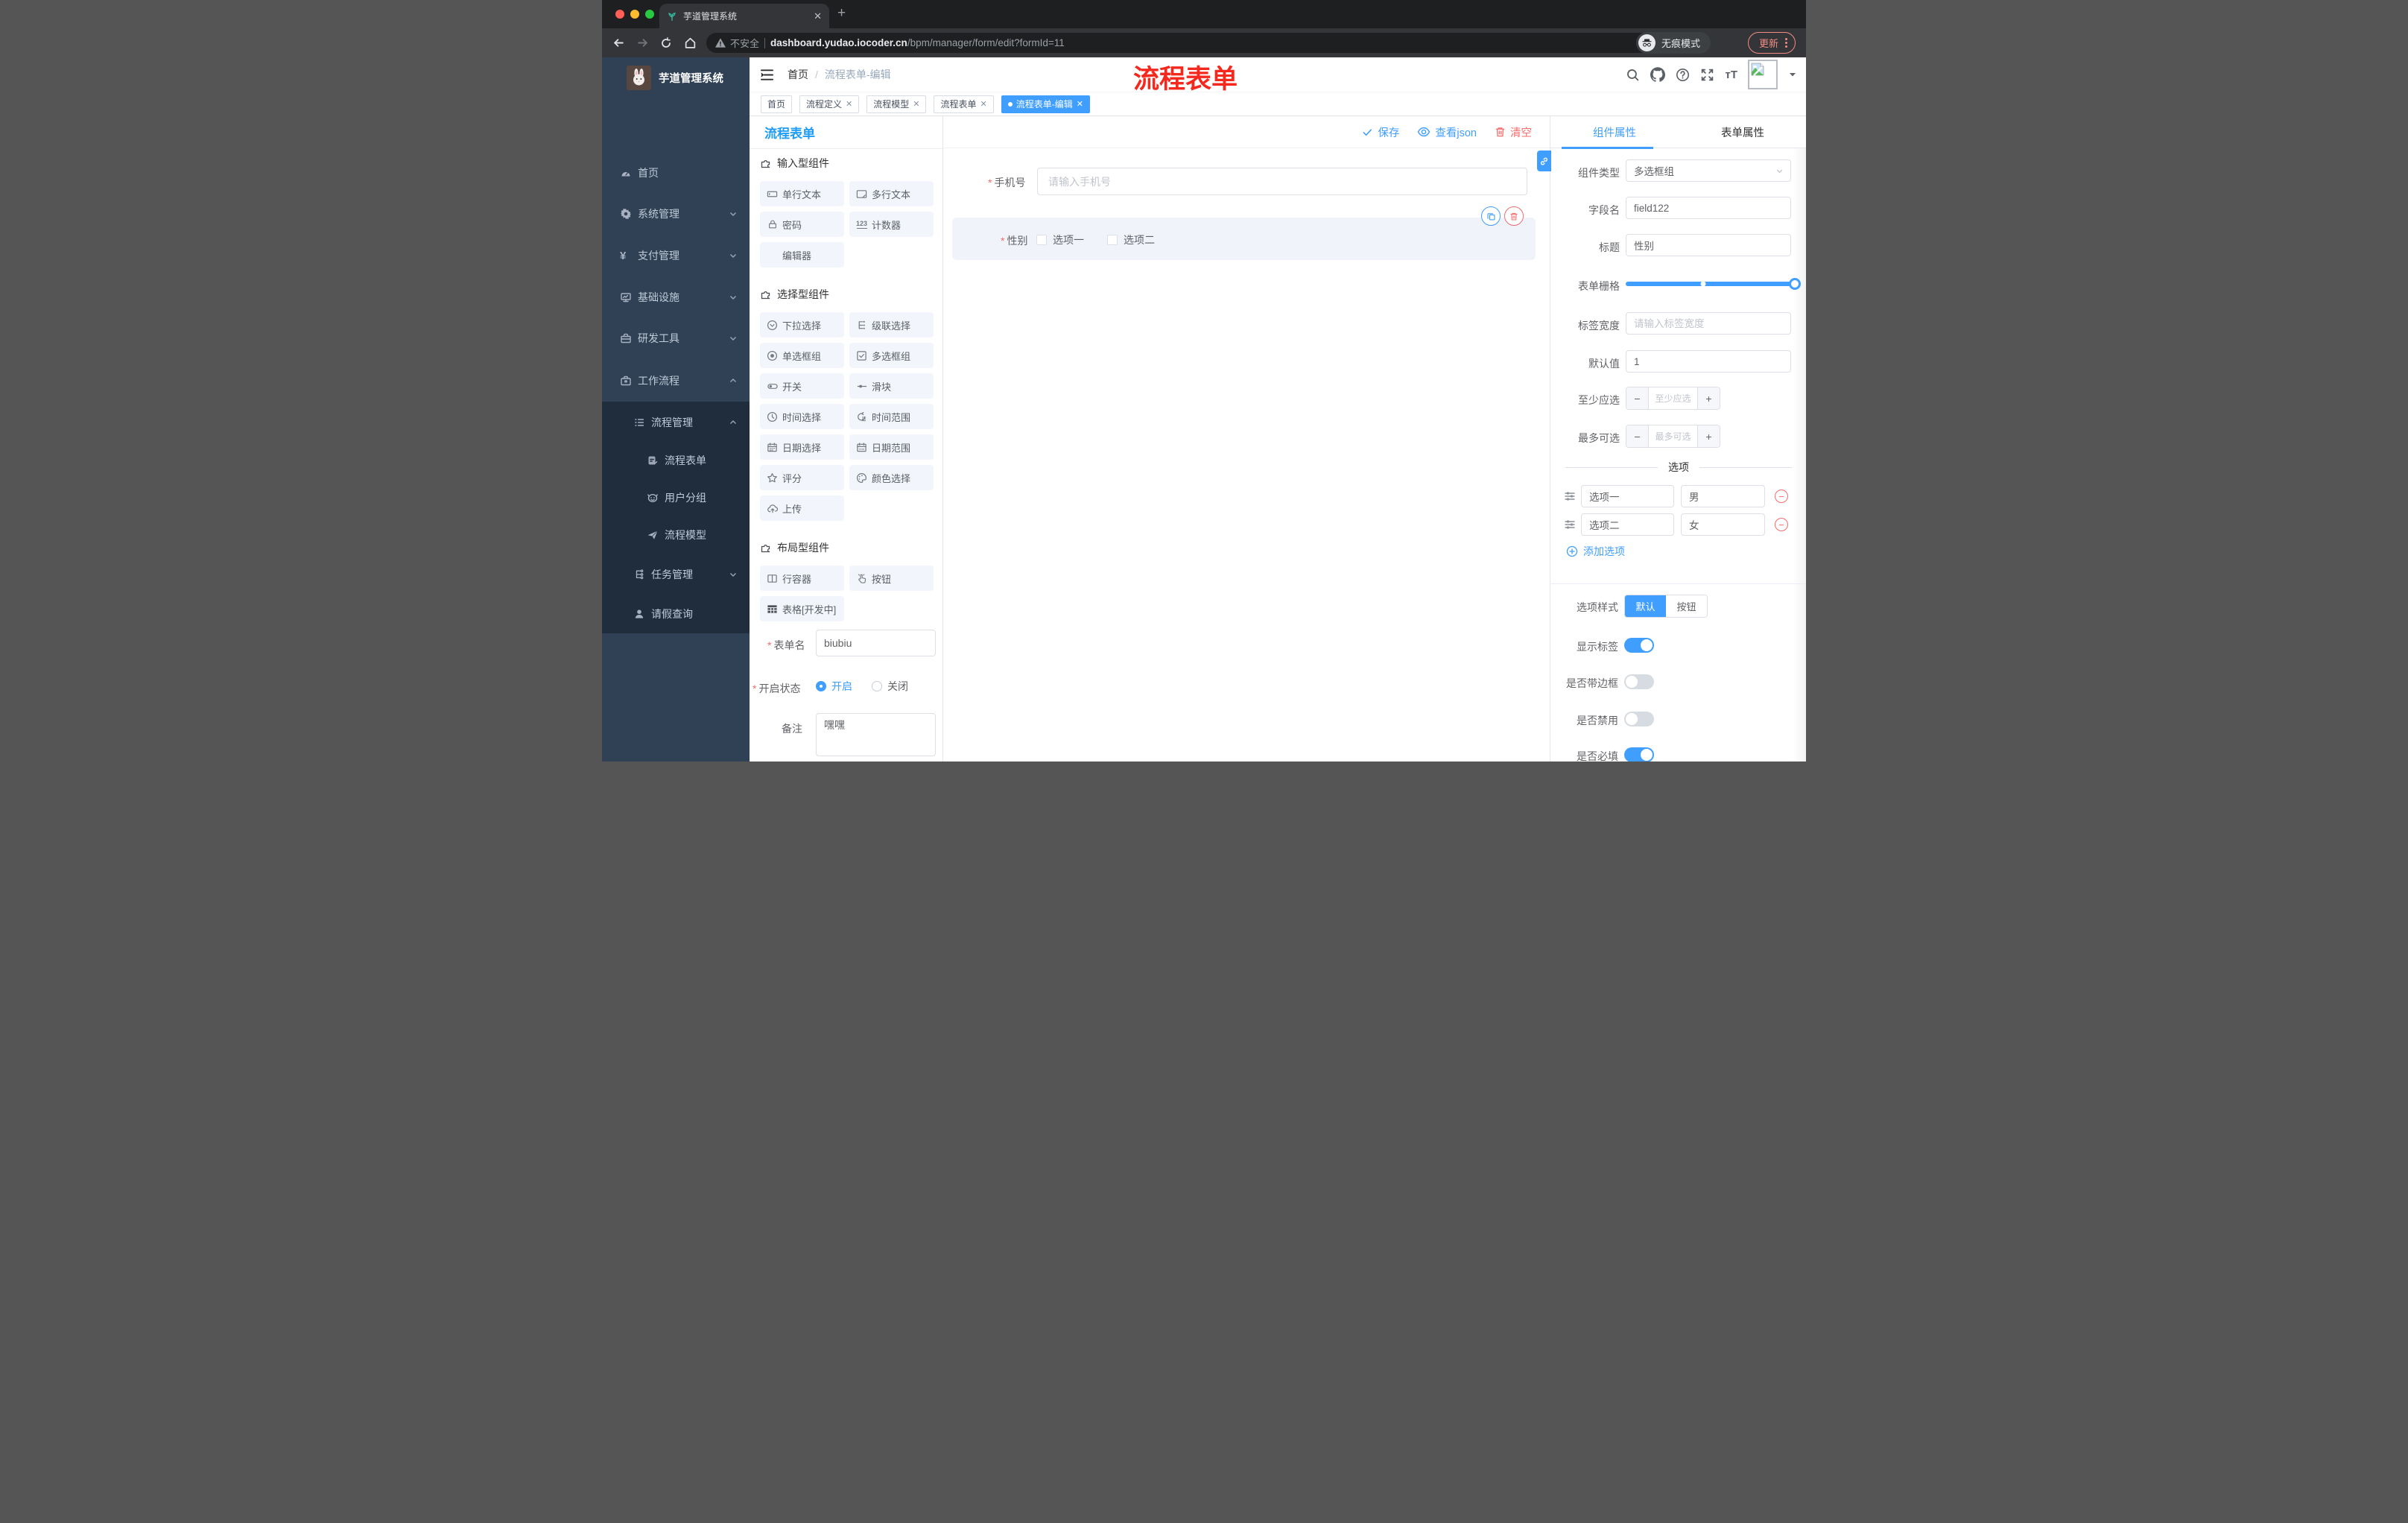 This screenshot has width=2408, height=1523. What do you see at coordinates (802, 417) in the screenshot?
I see `palette-item-time-picker: 时间选择` at bounding box center [802, 417].